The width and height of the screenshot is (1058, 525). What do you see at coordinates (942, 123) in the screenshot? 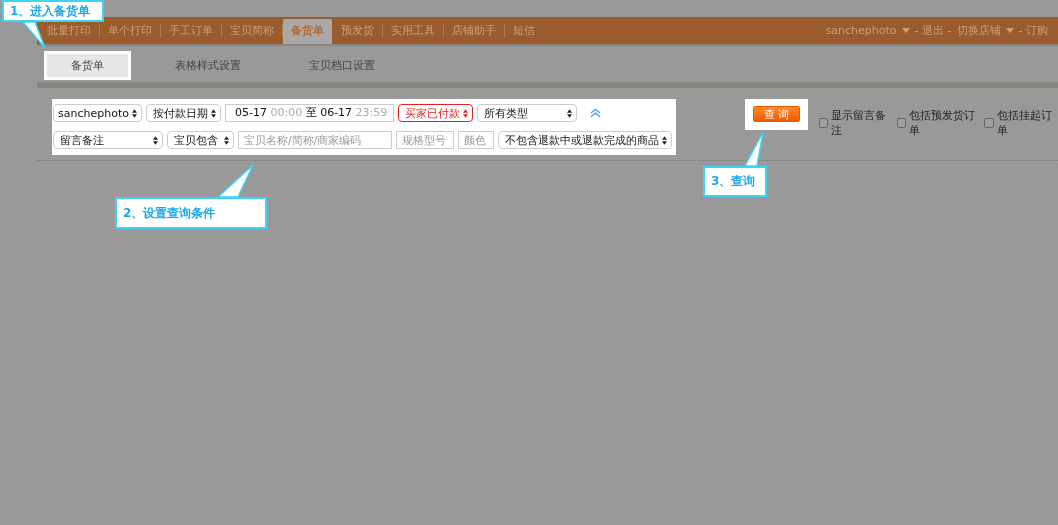
I see `checkbox-label: 包括预发货订单` at bounding box center [942, 123].